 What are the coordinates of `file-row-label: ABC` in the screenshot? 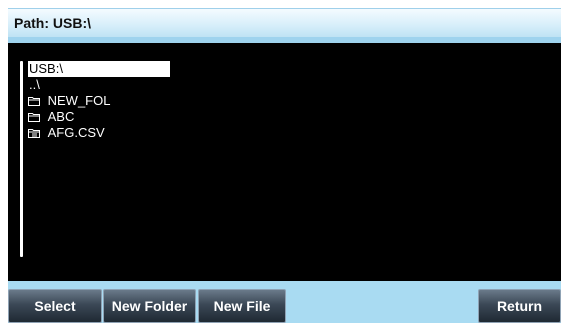 It's located at (61, 116).